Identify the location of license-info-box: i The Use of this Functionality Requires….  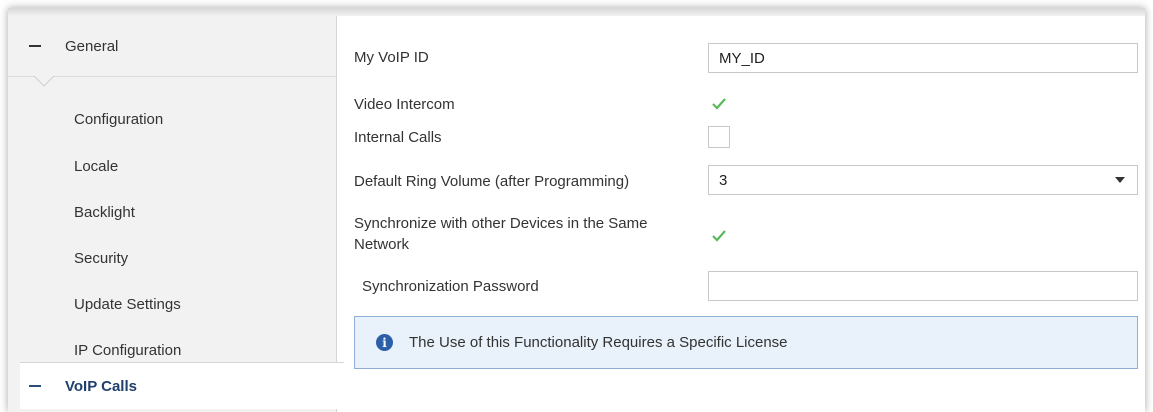
(746, 342).